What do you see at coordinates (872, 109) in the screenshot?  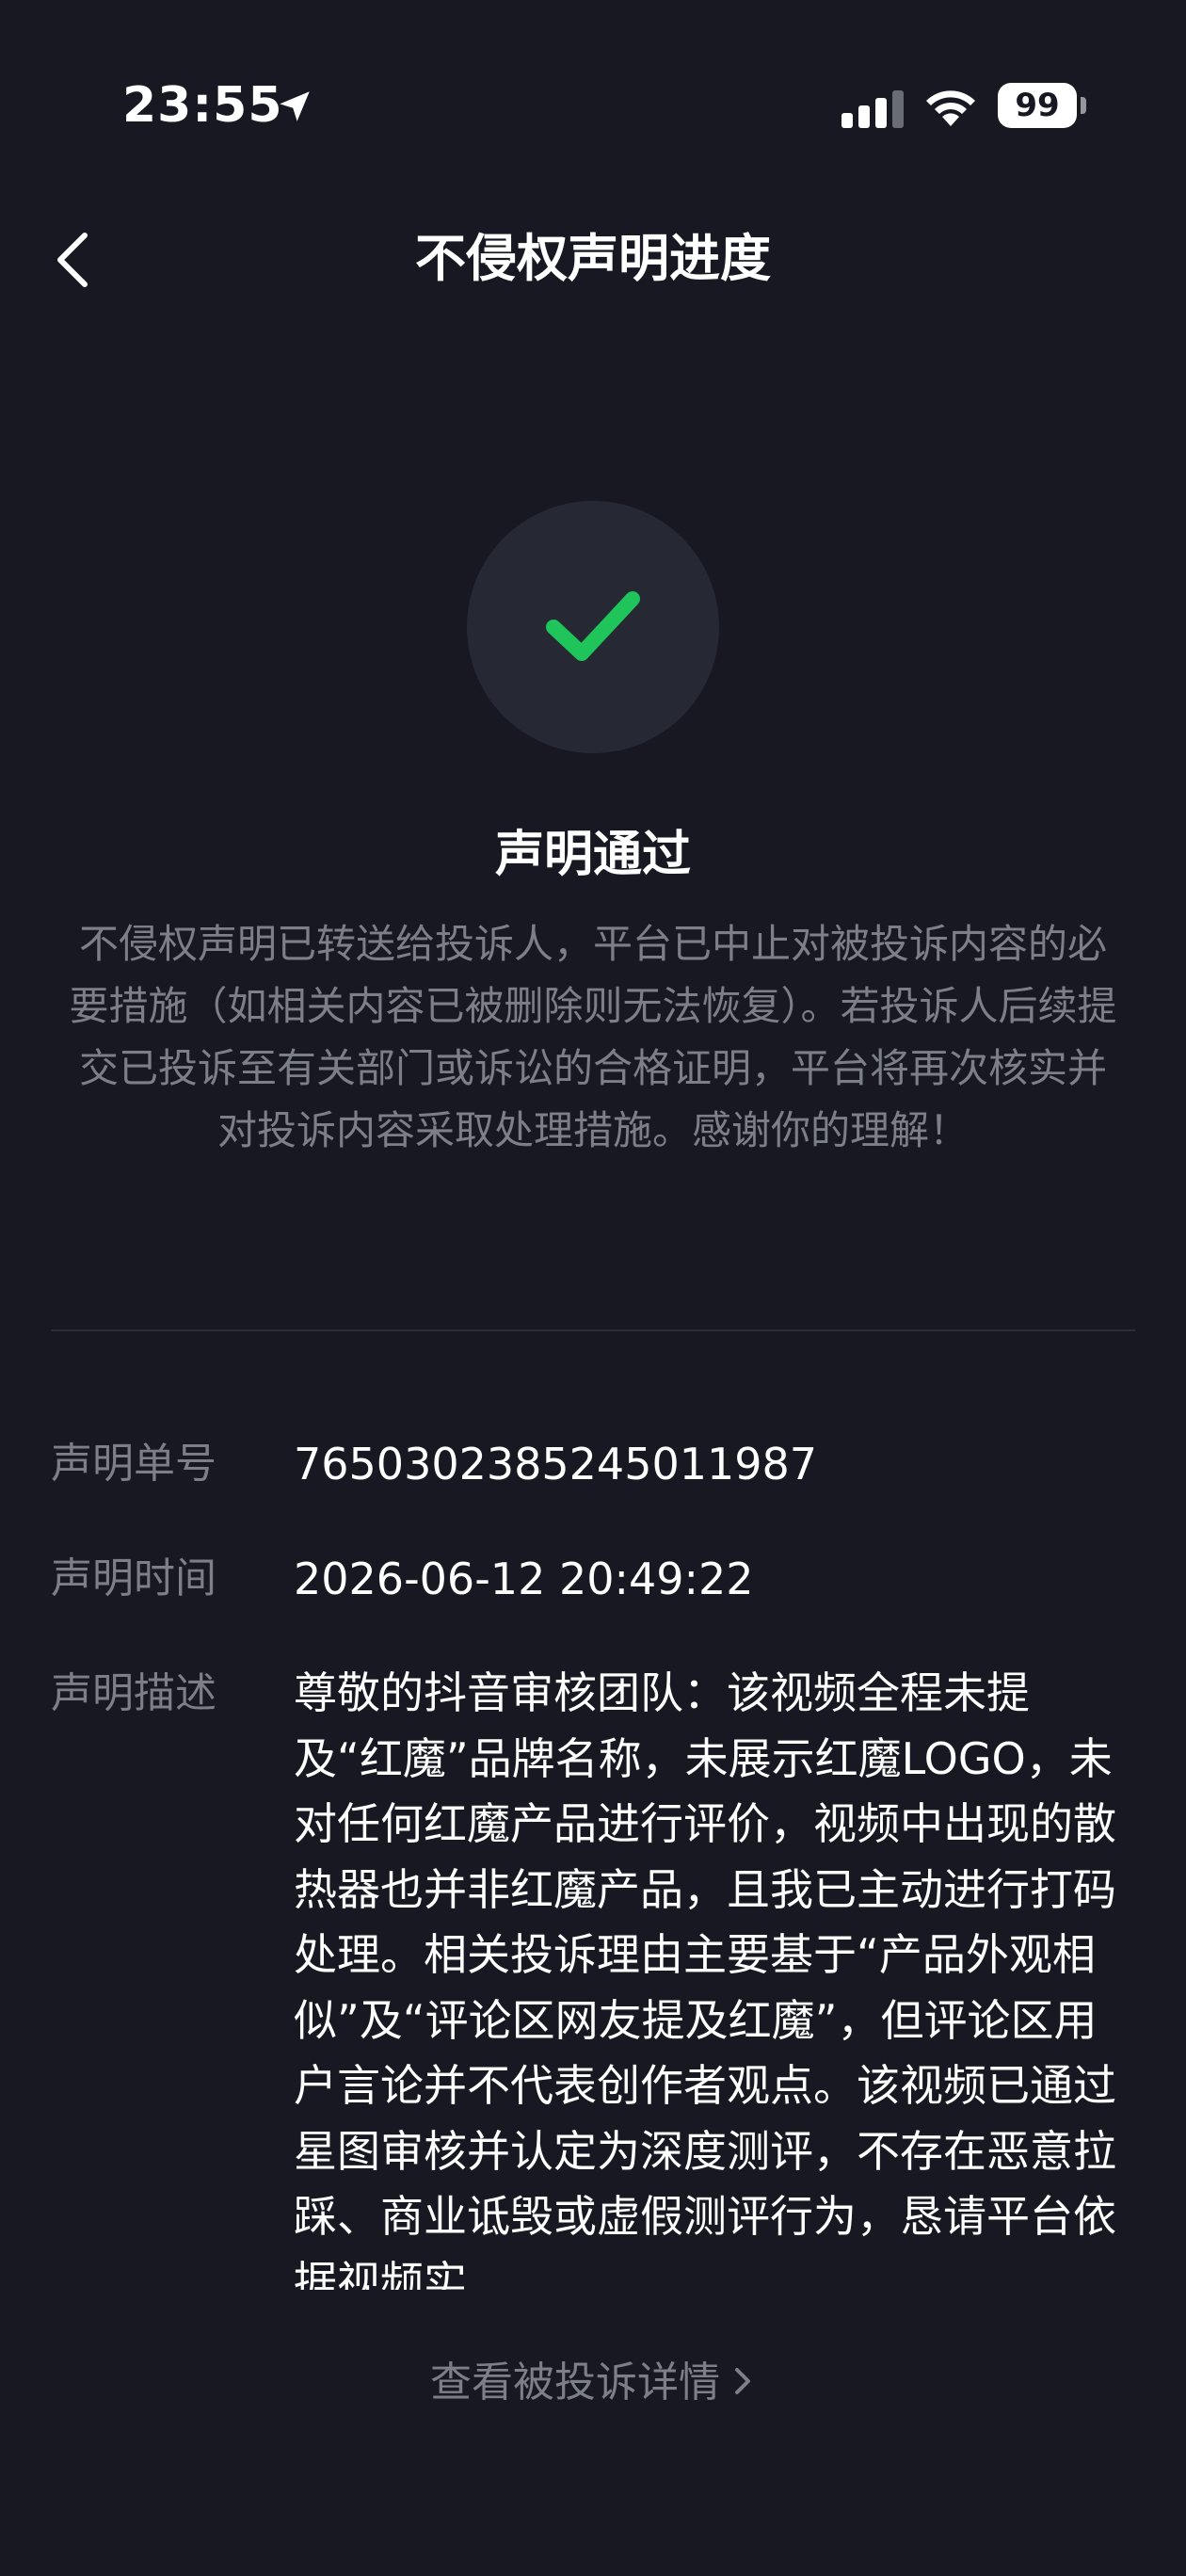 I see `cellular-signal-icon` at bounding box center [872, 109].